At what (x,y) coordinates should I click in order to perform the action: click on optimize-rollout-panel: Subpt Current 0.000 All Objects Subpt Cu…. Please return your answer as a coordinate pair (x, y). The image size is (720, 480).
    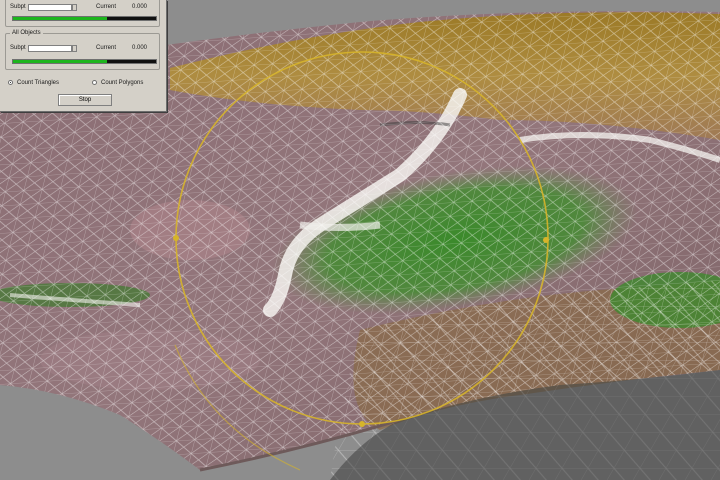
    Looking at the image, I should click on (83, 56).